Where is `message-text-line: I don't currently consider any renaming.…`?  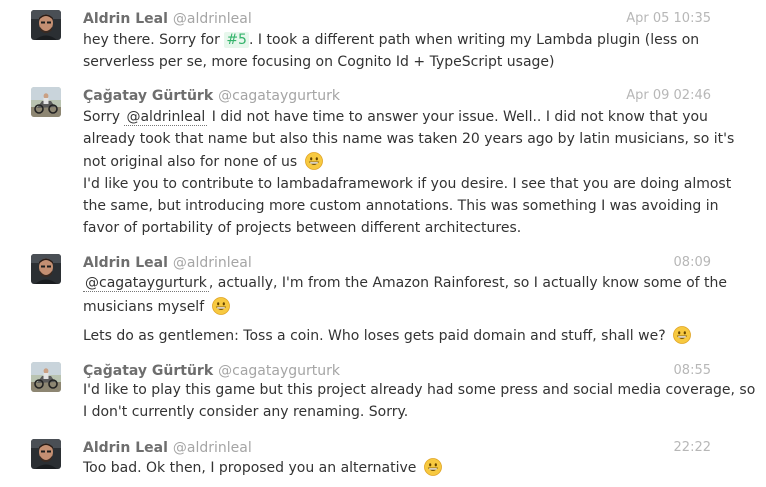 message-text-line: I don't currently consider any renaming.… is located at coordinates (246, 412).